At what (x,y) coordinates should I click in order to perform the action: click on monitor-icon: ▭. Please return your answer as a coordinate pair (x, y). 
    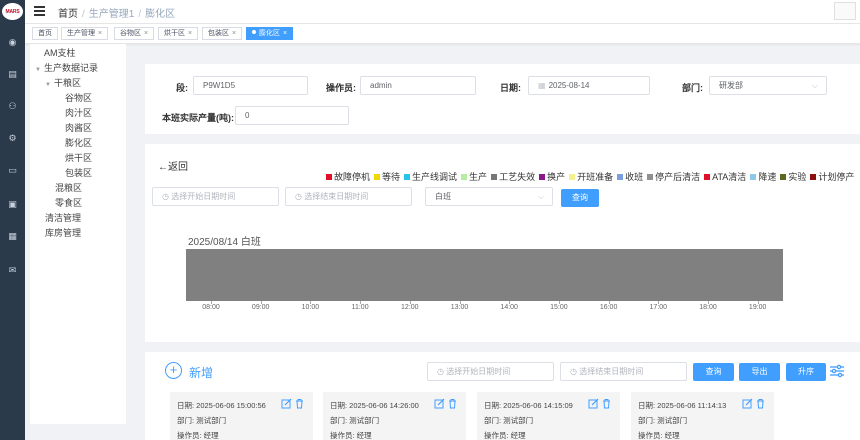
    Looking at the image, I should click on (12, 170).